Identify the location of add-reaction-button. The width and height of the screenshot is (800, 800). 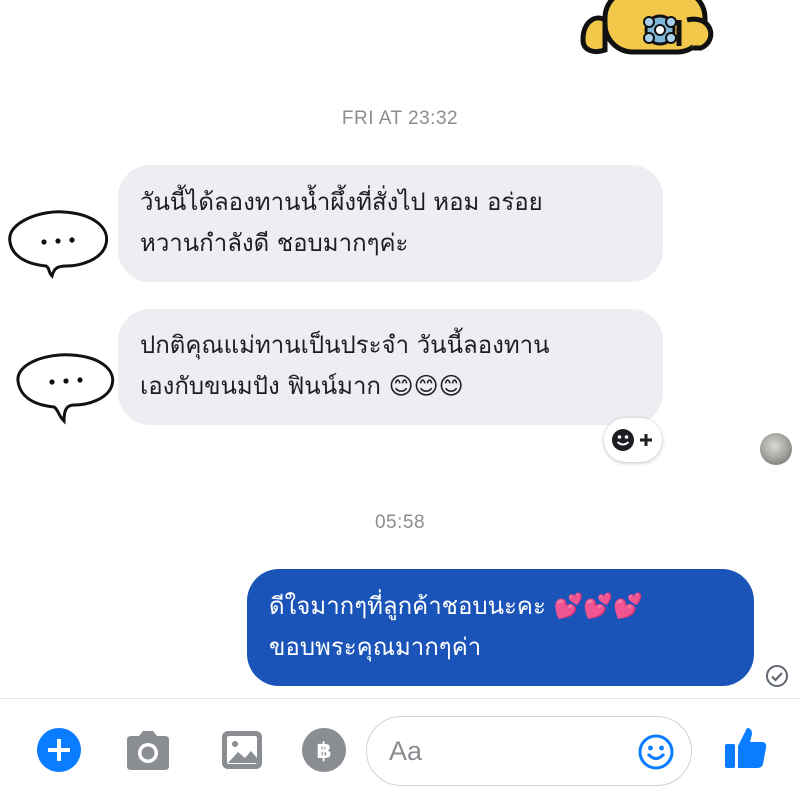
(633, 440).